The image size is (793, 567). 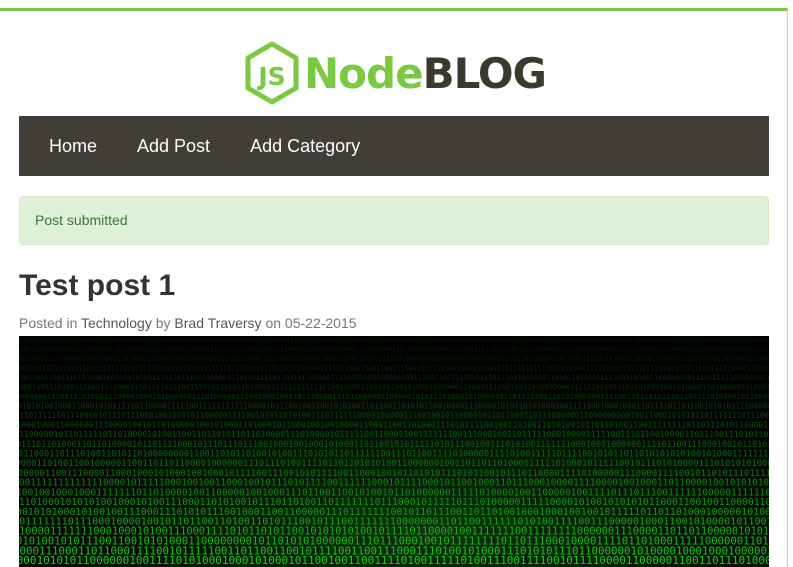 What do you see at coordinates (305, 146) in the screenshot?
I see `nav-add-category-link: Add Category` at bounding box center [305, 146].